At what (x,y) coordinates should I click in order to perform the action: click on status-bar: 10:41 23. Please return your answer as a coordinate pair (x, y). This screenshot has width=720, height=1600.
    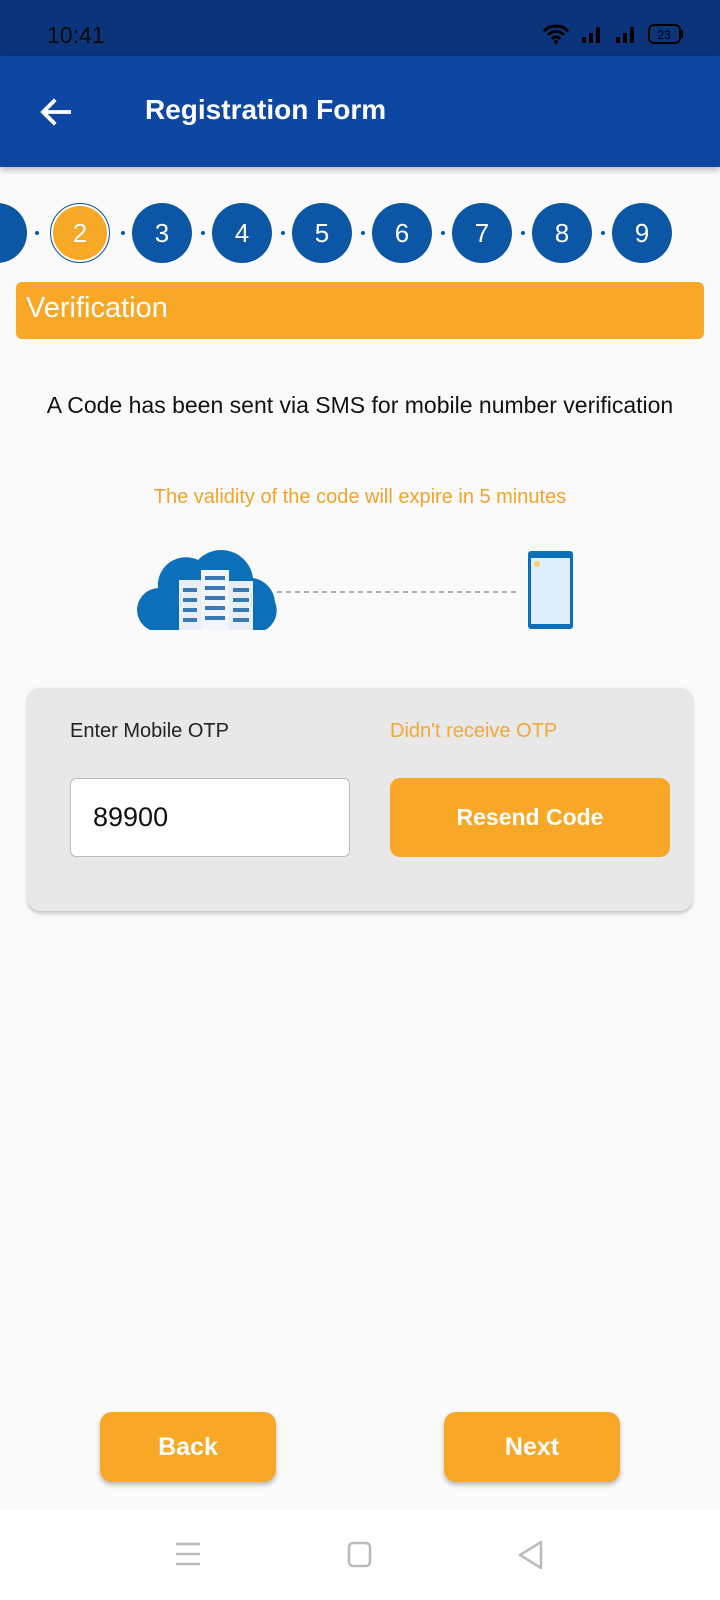
    Looking at the image, I should click on (360, 28).